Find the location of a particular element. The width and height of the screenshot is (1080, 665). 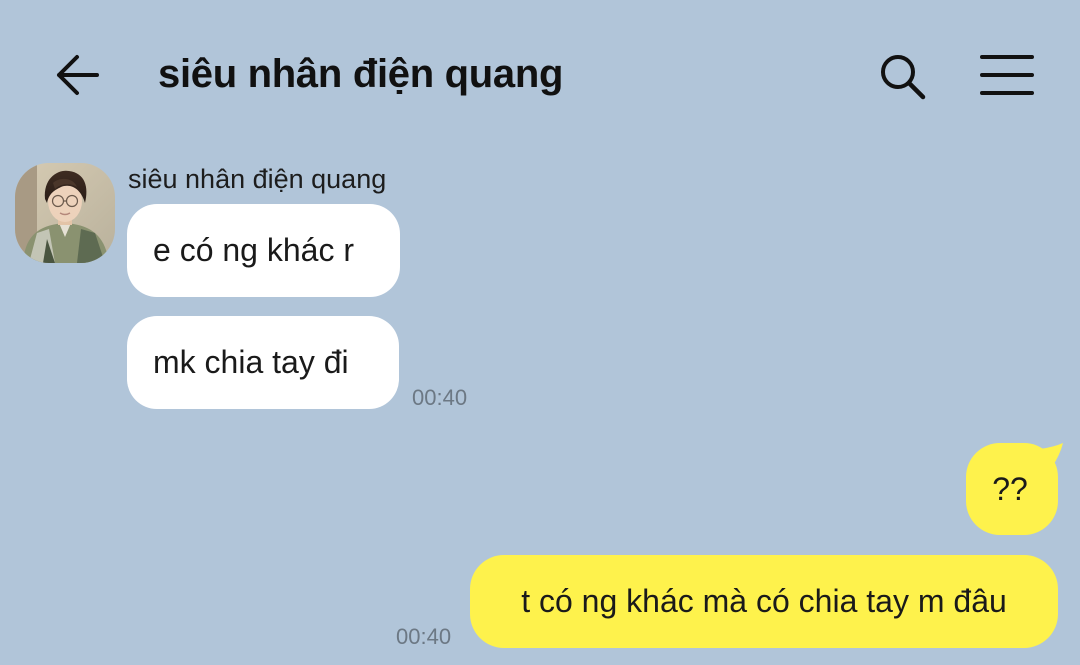

hamburger-menu-icon is located at coordinates (1007, 75).